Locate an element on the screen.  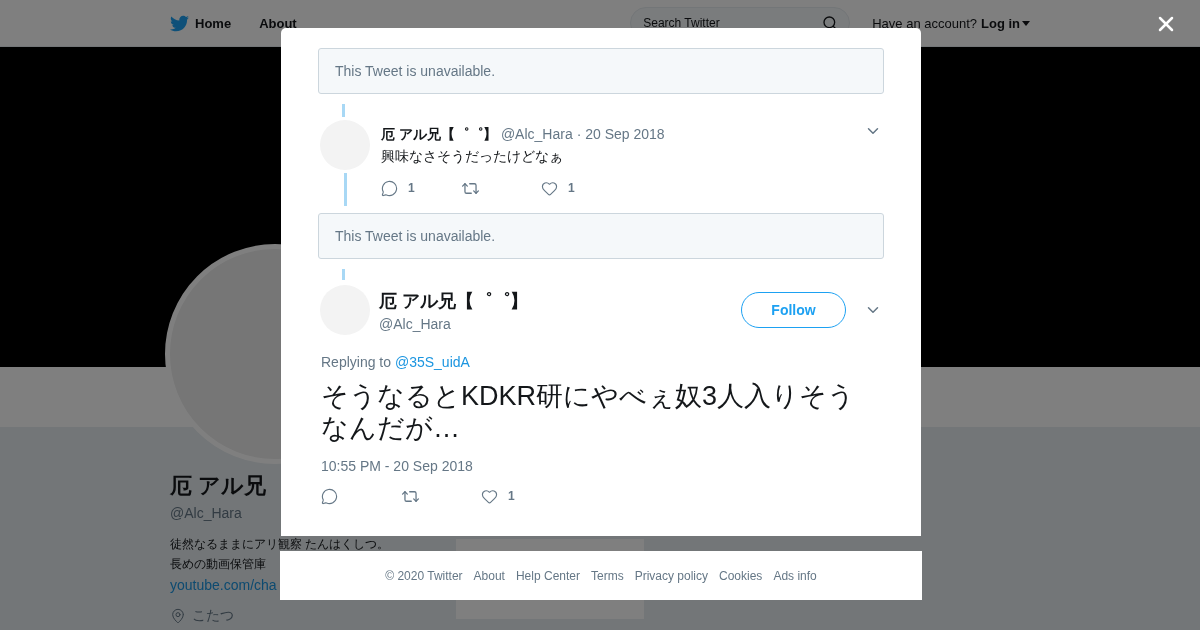
copyright-text: © 2020 Twitter is located at coordinates (424, 575).